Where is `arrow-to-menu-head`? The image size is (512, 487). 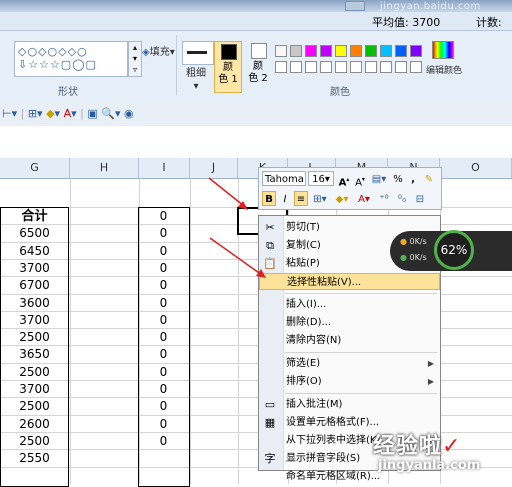 arrow-to-menu-head is located at coordinates (261, 273).